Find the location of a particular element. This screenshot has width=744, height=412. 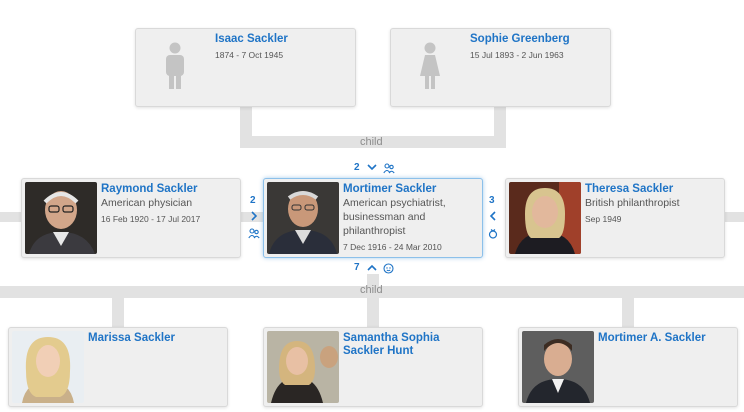

person-description: British philanthropist is located at coordinates (632, 203).